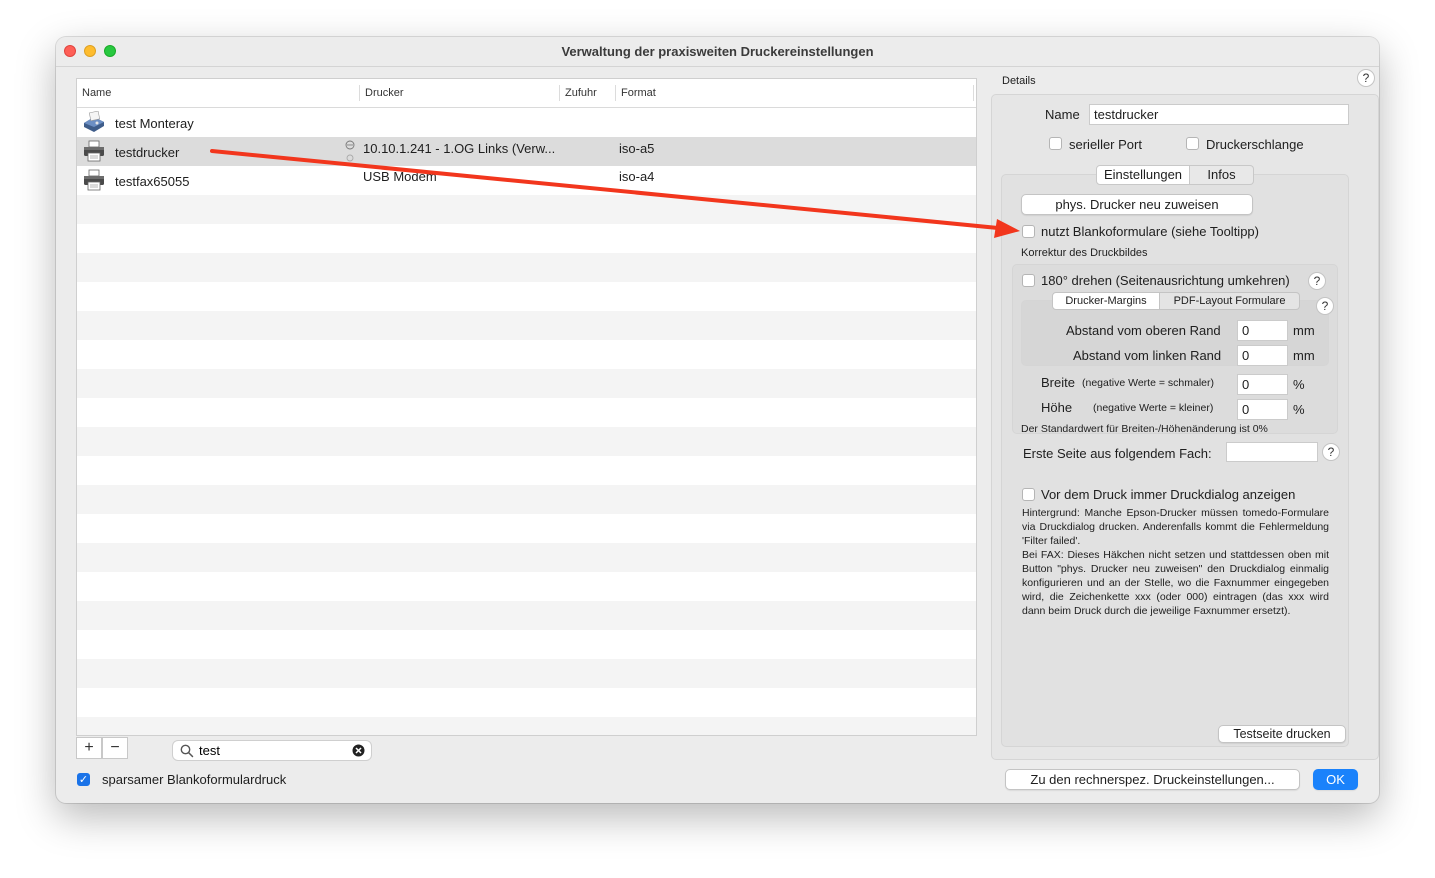 The width and height of the screenshot is (1435, 878). I want to click on add-printer-button: +, so click(89, 748).